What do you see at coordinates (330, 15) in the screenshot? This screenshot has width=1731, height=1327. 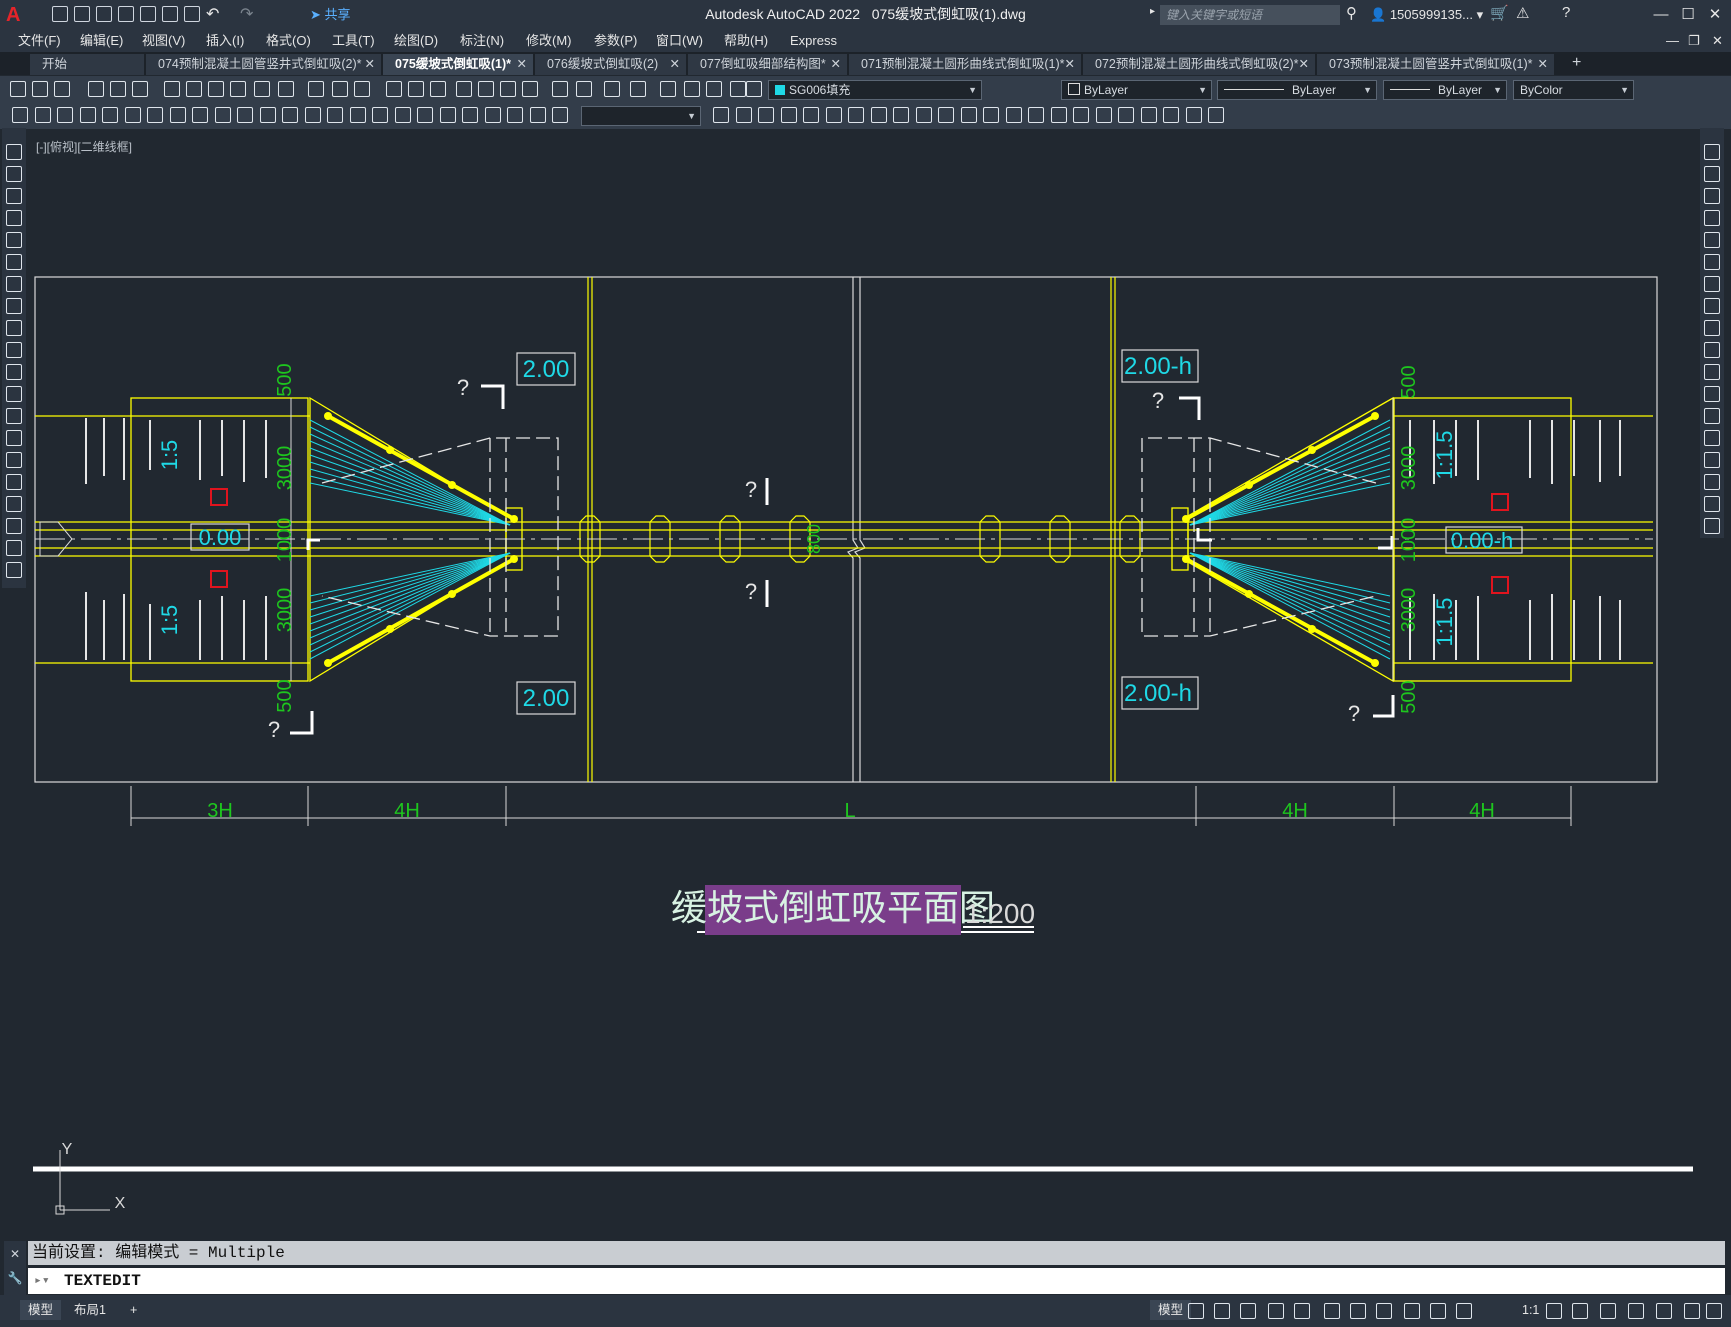 I see `share-button: ➤ 共享` at bounding box center [330, 15].